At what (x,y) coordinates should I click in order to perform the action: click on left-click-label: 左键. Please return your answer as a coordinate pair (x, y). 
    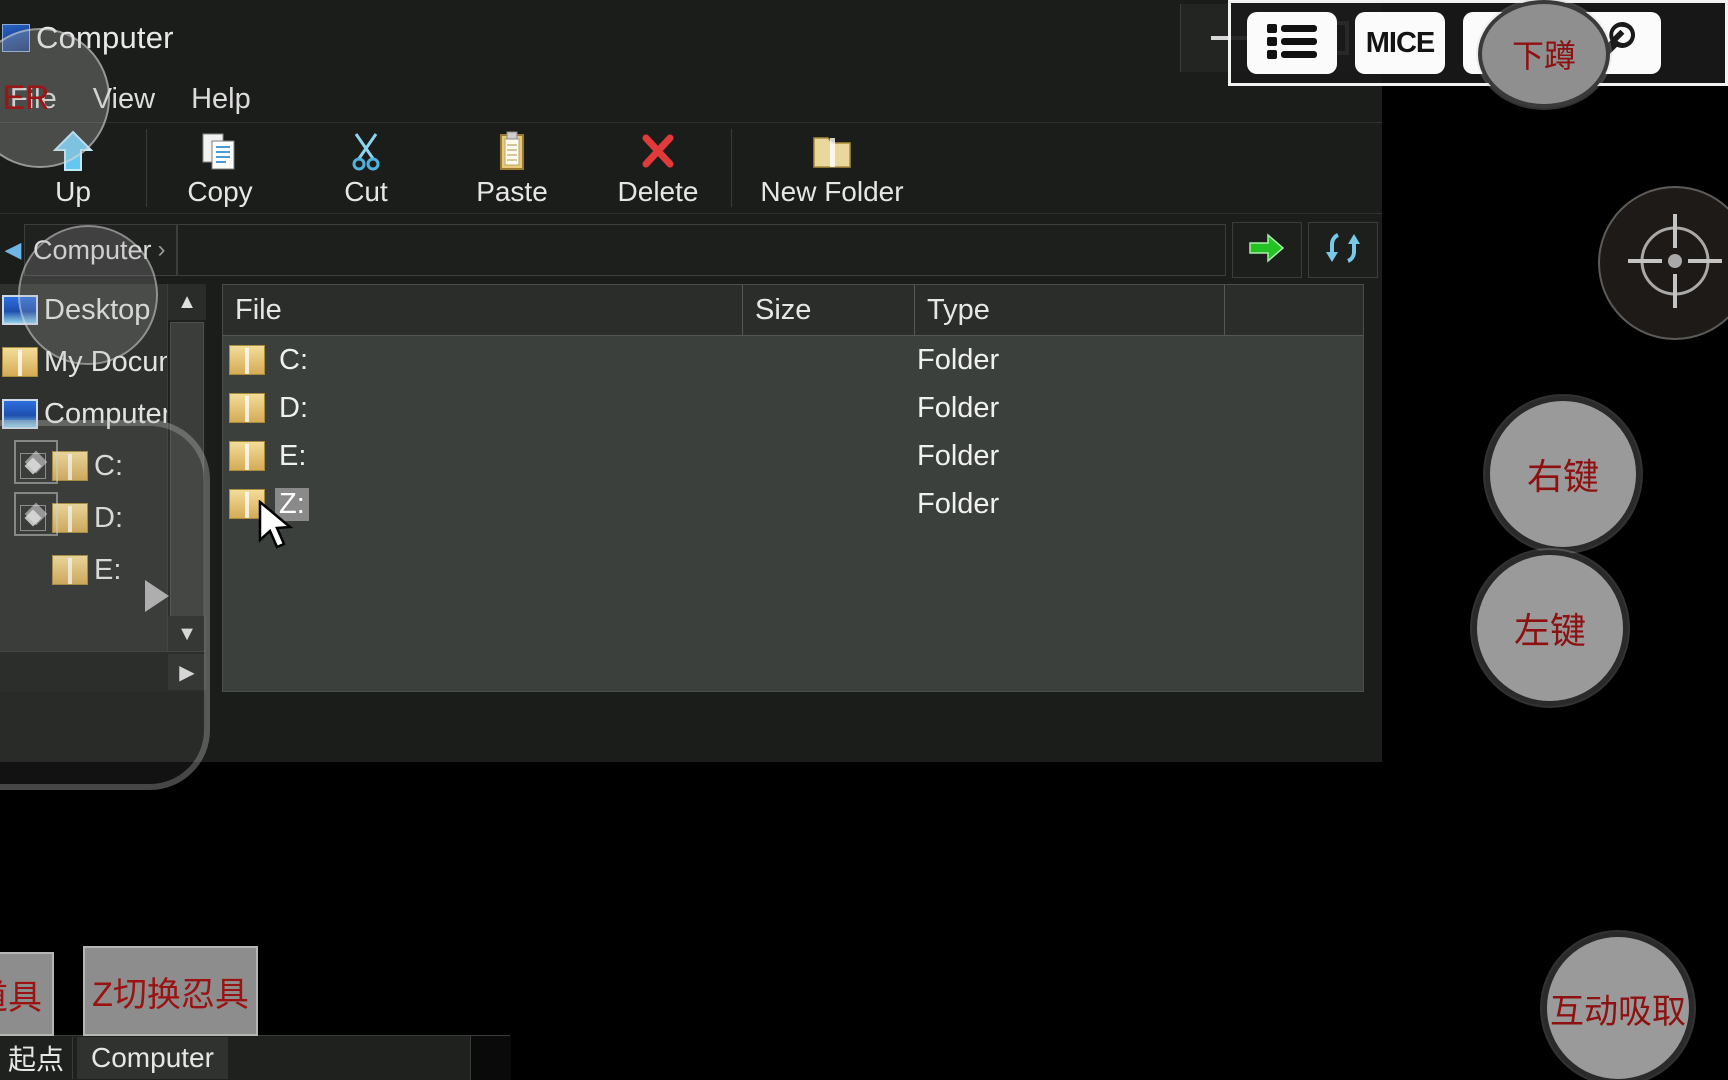
    Looking at the image, I should click on (1549, 630).